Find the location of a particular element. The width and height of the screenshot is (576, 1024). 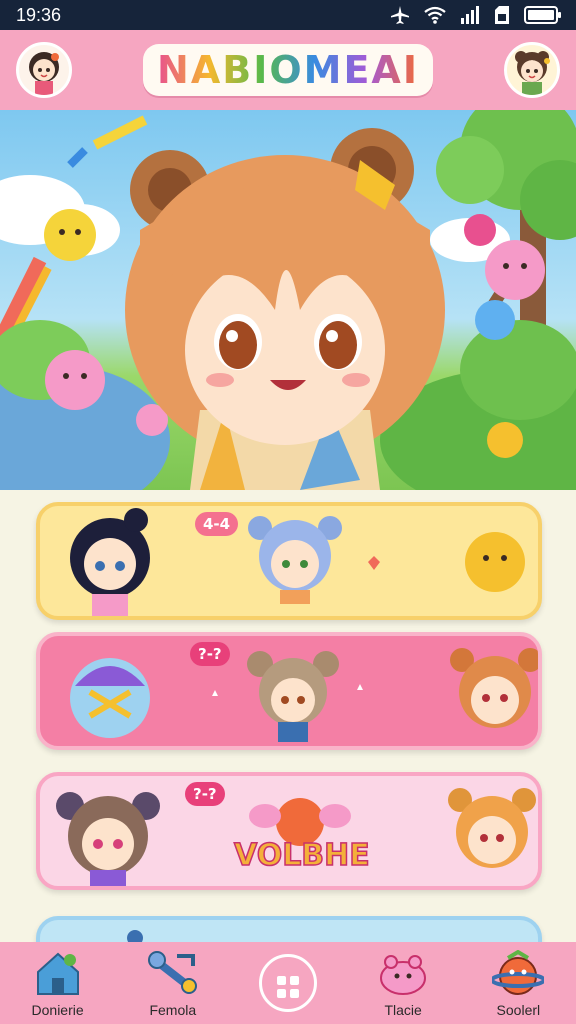

app-header: NABIOMEAI is located at coordinates (288, 70).